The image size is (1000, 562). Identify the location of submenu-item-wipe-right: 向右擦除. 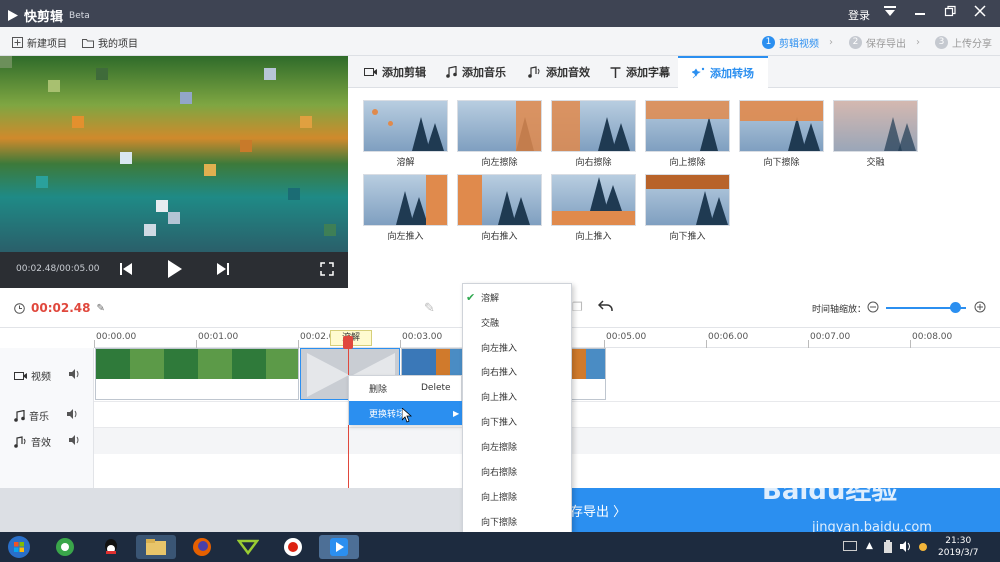
(518, 471).